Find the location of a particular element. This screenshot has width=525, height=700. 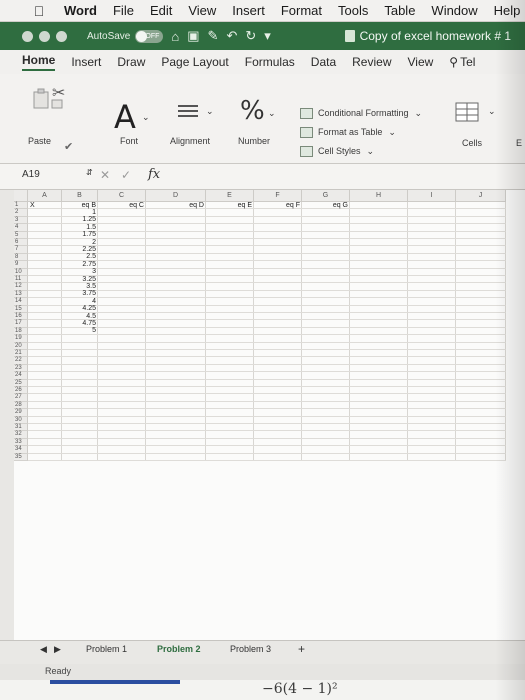

value-cell: 2.75 is located at coordinates (80, 264).